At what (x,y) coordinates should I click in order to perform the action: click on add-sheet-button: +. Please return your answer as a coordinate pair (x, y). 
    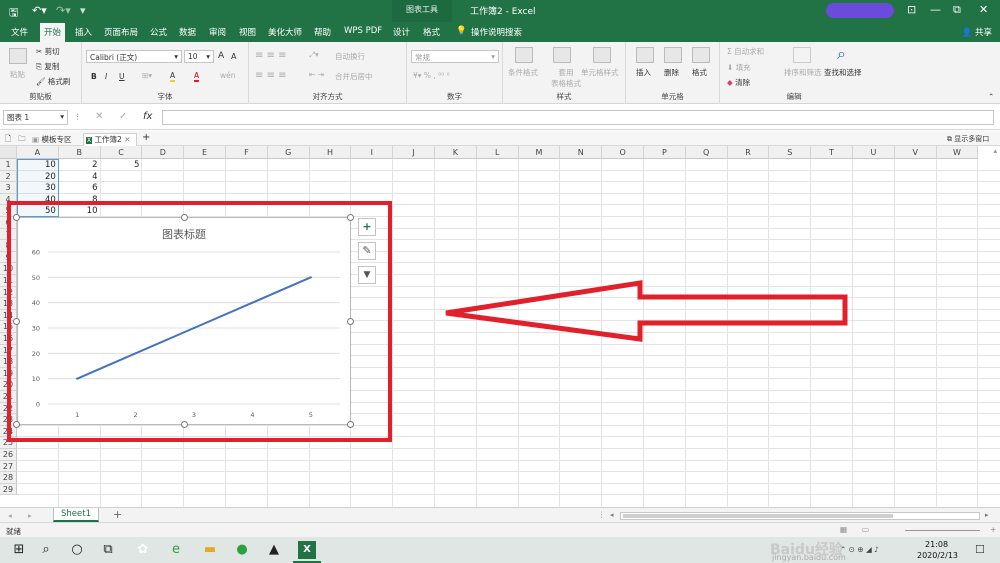
    Looking at the image, I should click on (117, 514).